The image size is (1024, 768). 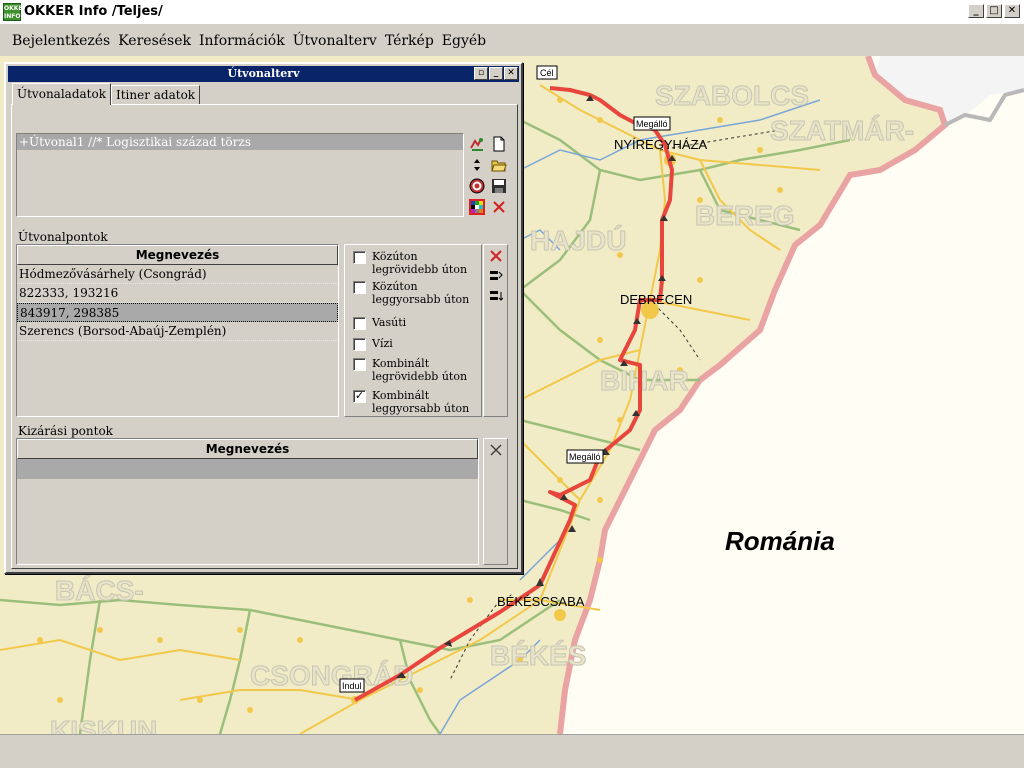 I want to click on swap-waypoint-icon, so click(x=496, y=296).